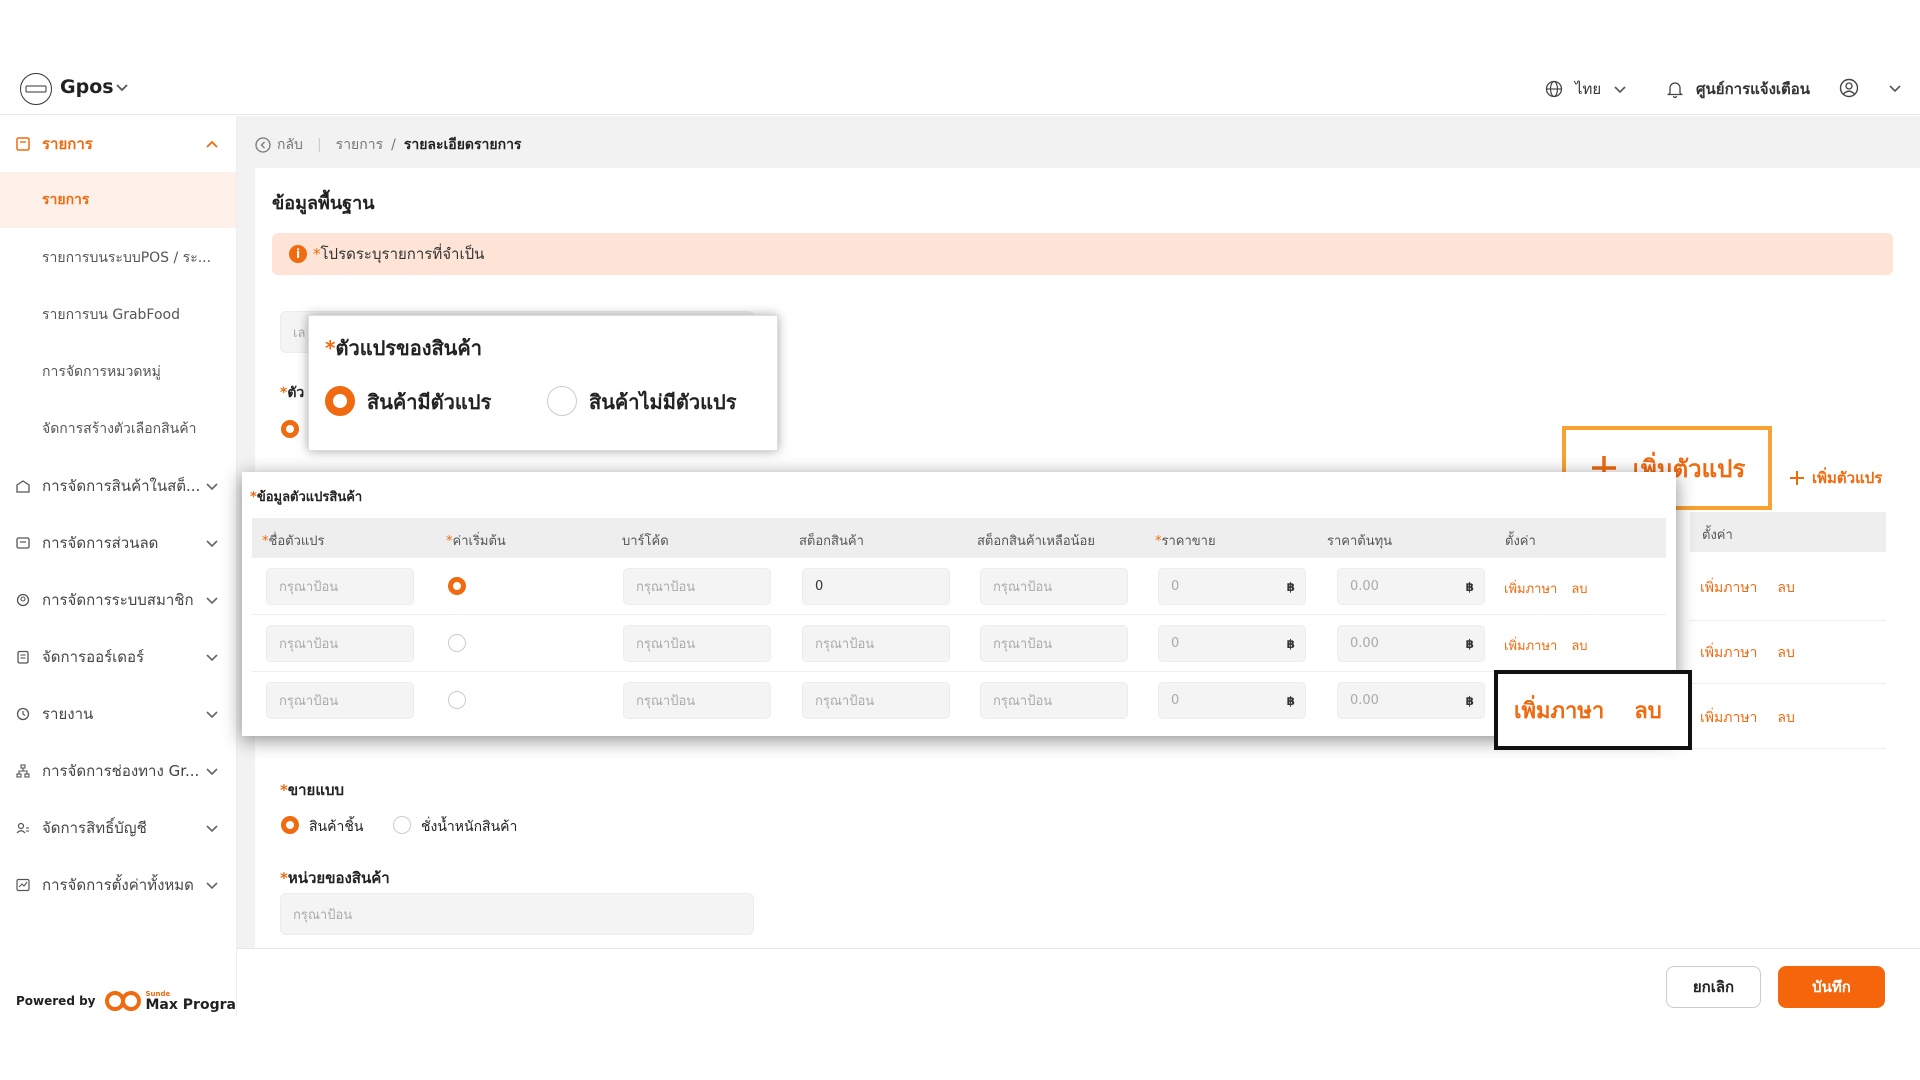 This screenshot has width=1920, height=1080. I want to click on sidebar-item-label: การจัดการตั้งค่าทั้งหมด, so click(118, 885).